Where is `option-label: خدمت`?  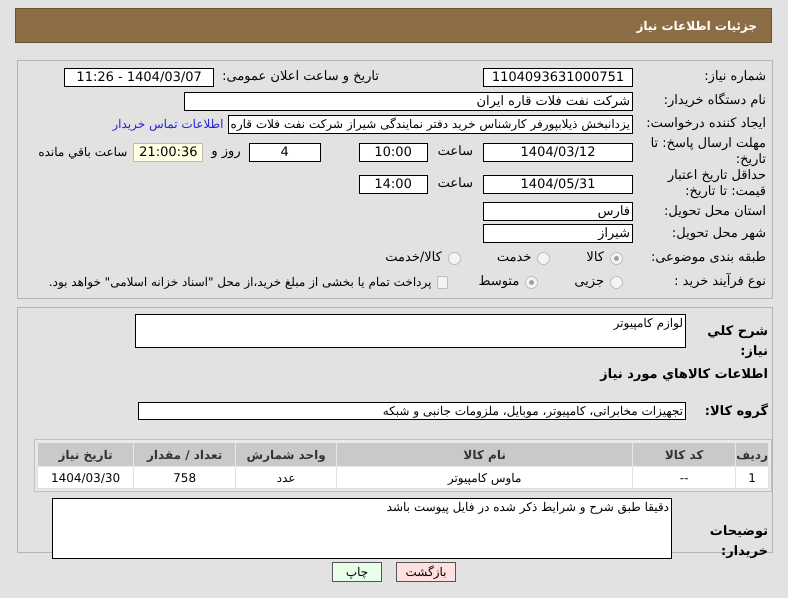
option-label: خدمت is located at coordinates (514, 258).